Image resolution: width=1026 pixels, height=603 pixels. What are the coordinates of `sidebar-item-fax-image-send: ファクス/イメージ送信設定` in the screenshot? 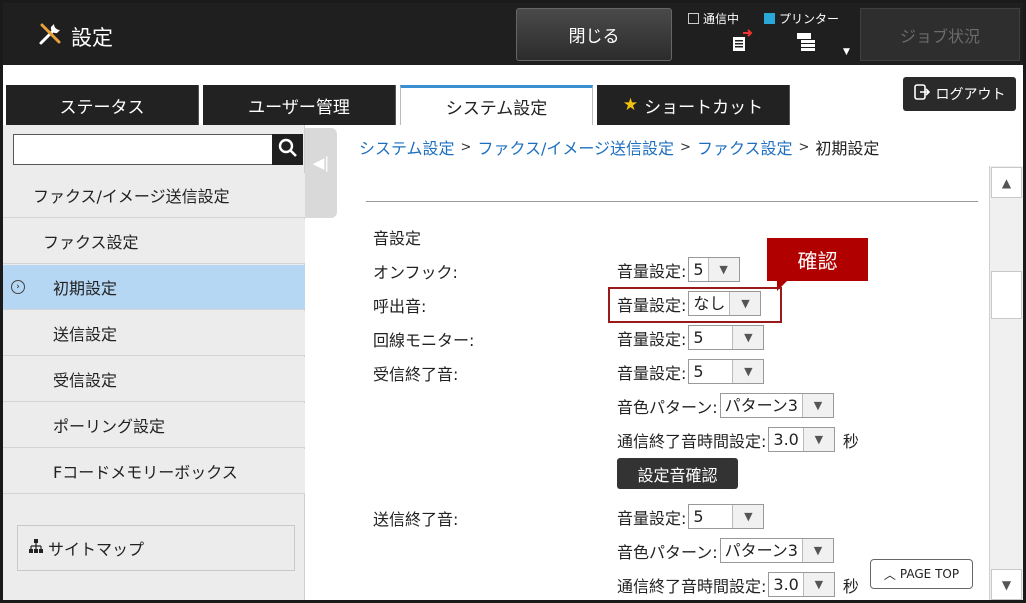 It's located at (154, 195).